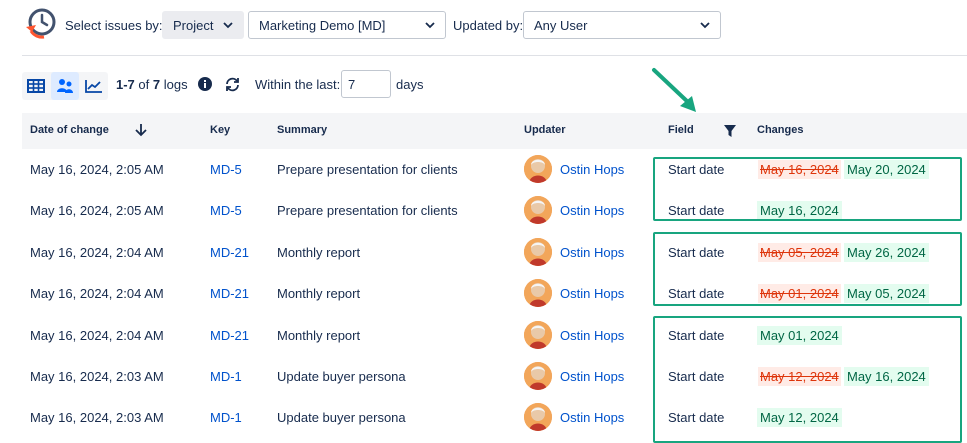  Describe the element at coordinates (298, 84) in the screenshot. I see `within-label: Within the last:` at that location.